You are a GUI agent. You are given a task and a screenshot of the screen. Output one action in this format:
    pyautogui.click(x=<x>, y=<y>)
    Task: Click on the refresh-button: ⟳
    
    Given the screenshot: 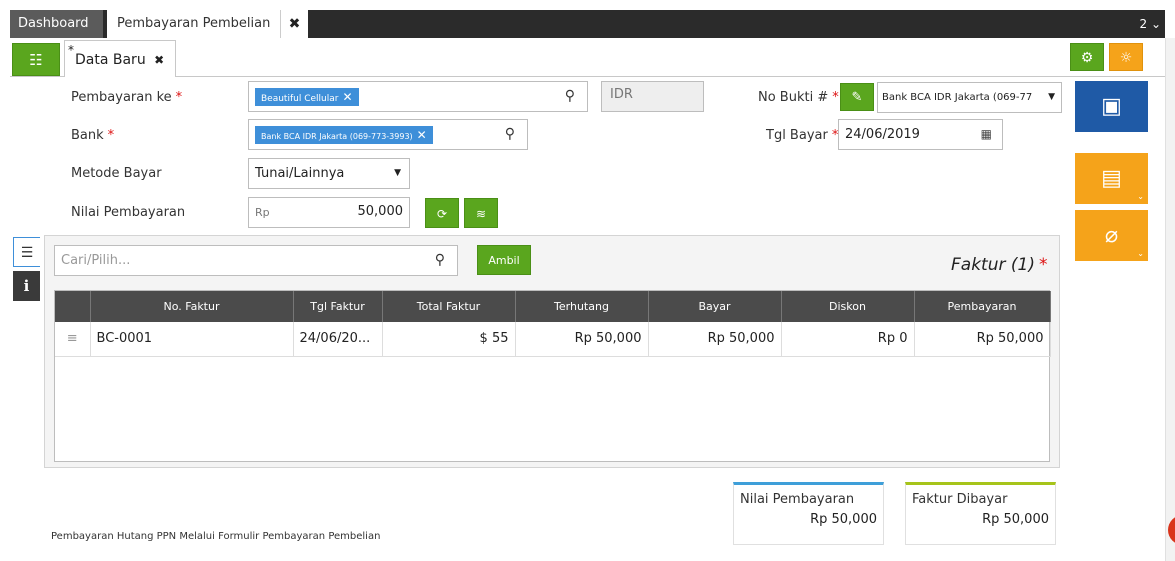 What is the action you would take?
    pyautogui.click(x=442, y=213)
    